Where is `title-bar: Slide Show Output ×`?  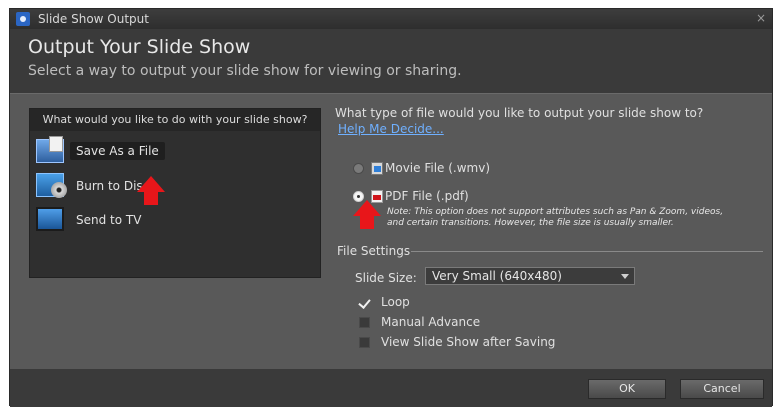 title-bar: Slide Show Output × is located at coordinates (391, 19).